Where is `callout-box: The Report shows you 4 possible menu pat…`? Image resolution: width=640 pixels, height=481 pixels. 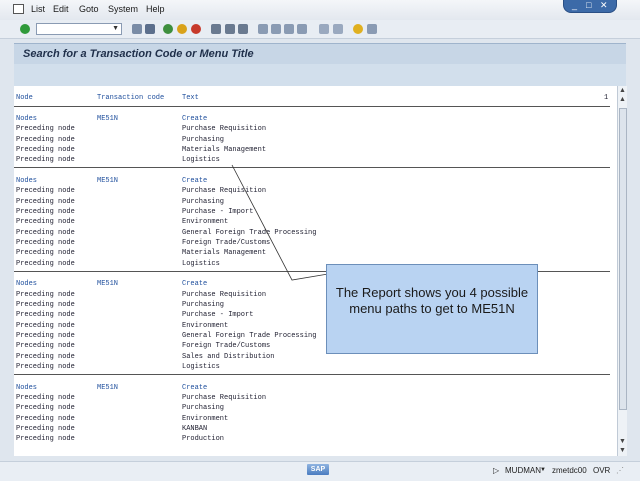
callout-box: The Report shows you 4 possible menu pat… is located at coordinates (432, 309).